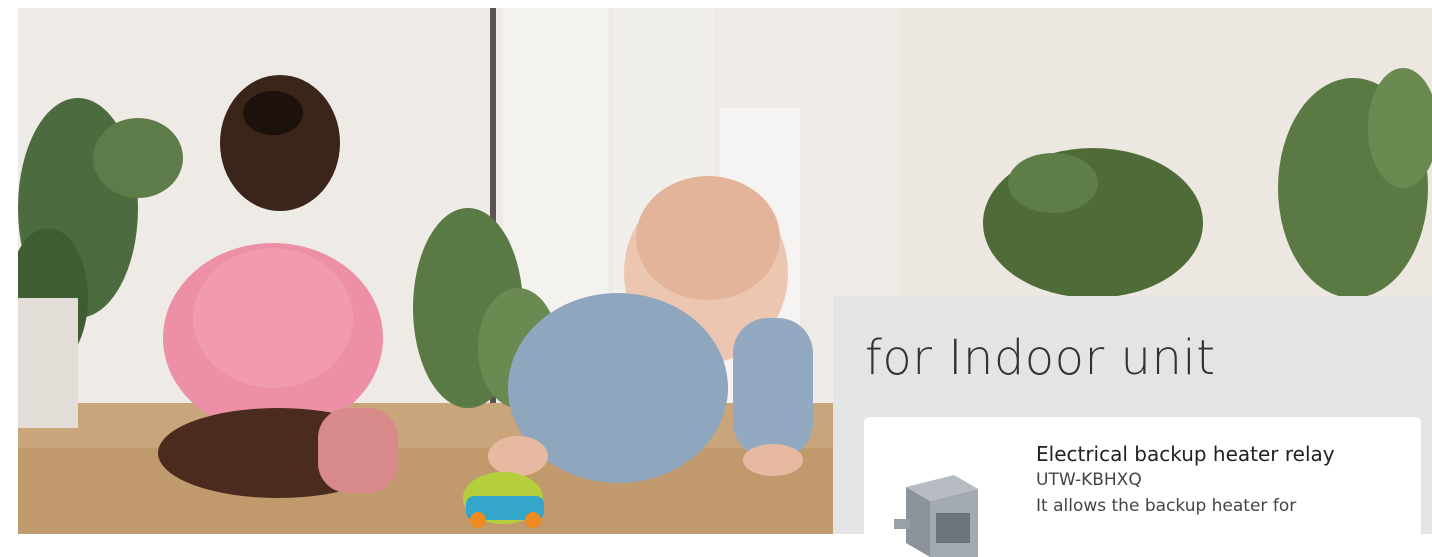  Describe the element at coordinates (1089, 480) in the screenshot. I see `accessory-model-code: UTW-KBHXQ` at that location.